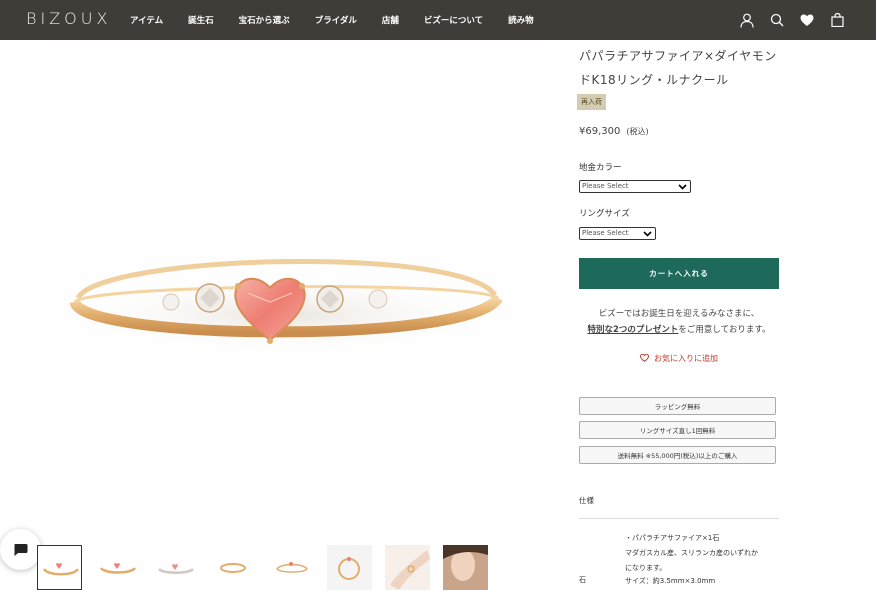  What do you see at coordinates (679, 273) in the screenshot?
I see `add-to-cart-button: カートへ入れる` at bounding box center [679, 273].